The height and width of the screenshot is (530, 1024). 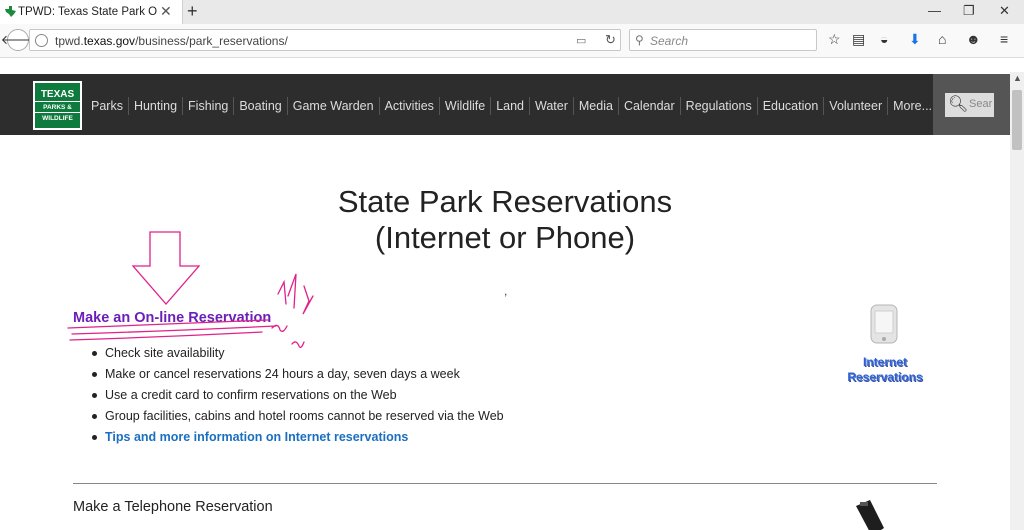 What do you see at coordinates (858, 39) in the screenshot?
I see `library-icon: ▤` at bounding box center [858, 39].